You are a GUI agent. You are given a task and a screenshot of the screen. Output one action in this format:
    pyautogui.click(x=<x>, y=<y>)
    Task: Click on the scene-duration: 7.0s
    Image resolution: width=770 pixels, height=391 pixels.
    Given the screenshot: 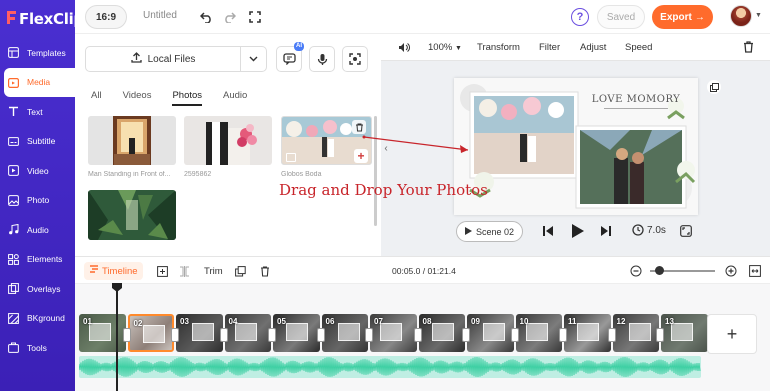 What is the action you would take?
    pyautogui.click(x=649, y=230)
    